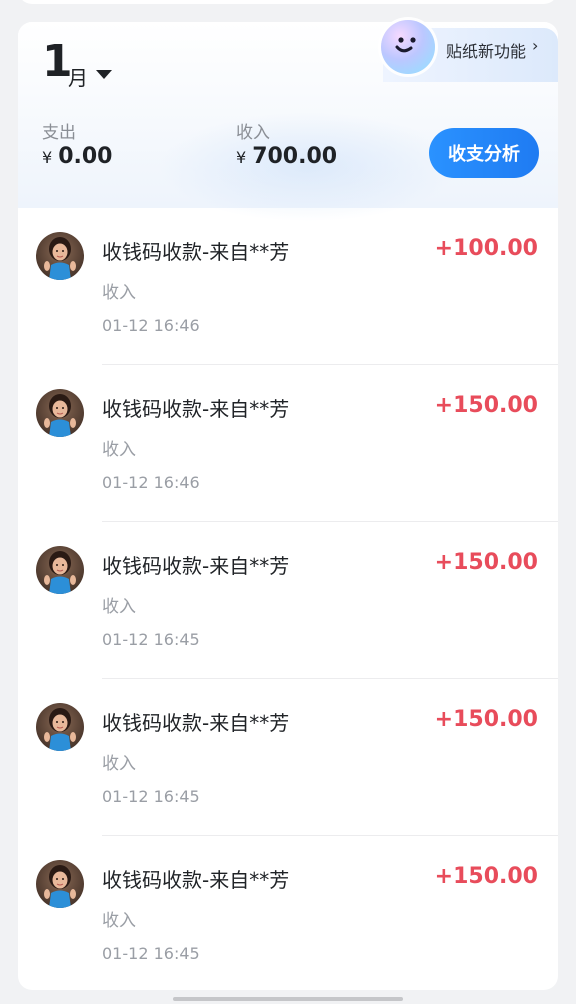 The width and height of the screenshot is (576, 1004). What do you see at coordinates (78, 76) in the screenshot?
I see `month-unit: 月` at bounding box center [78, 76].